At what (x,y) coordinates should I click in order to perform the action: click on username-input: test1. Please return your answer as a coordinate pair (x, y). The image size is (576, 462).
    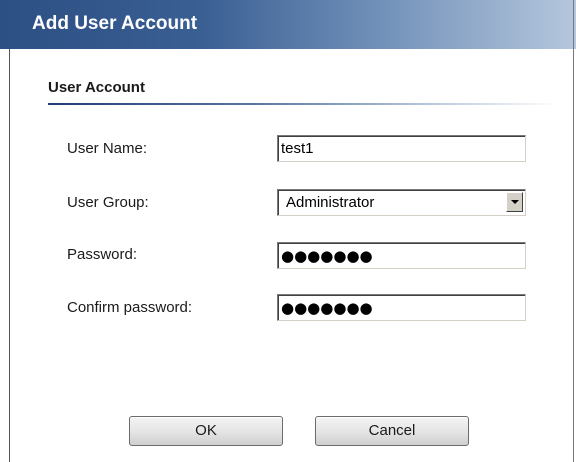
    Looking at the image, I should click on (401, 148).